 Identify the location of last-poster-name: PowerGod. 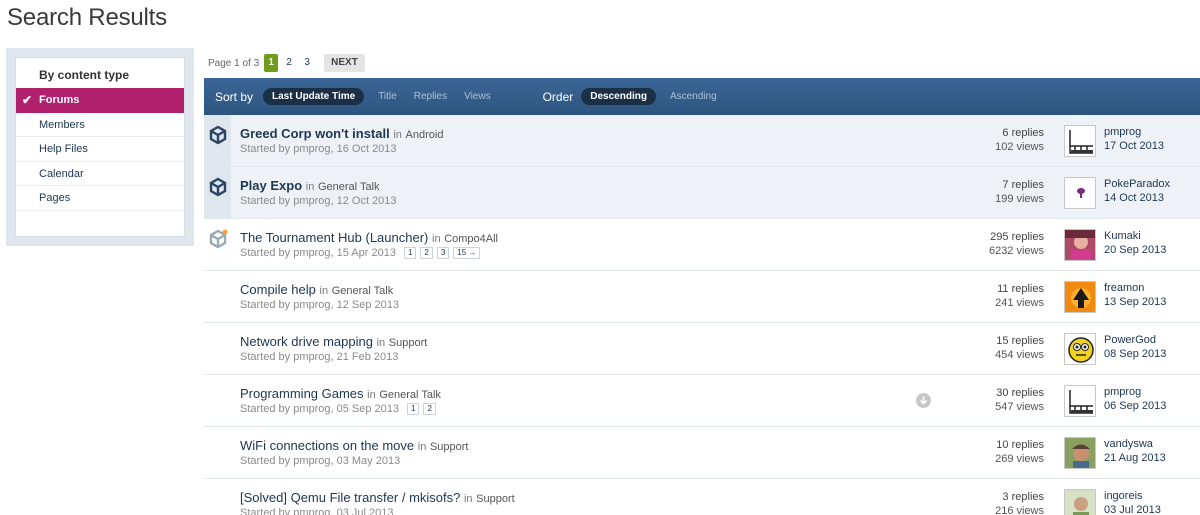
(1135, 340).